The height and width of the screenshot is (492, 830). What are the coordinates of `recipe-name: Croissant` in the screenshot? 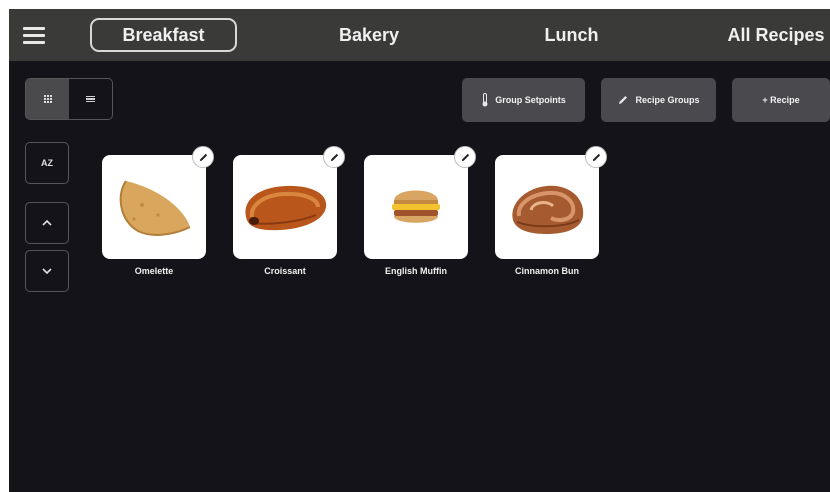 It's located at (285, 271).